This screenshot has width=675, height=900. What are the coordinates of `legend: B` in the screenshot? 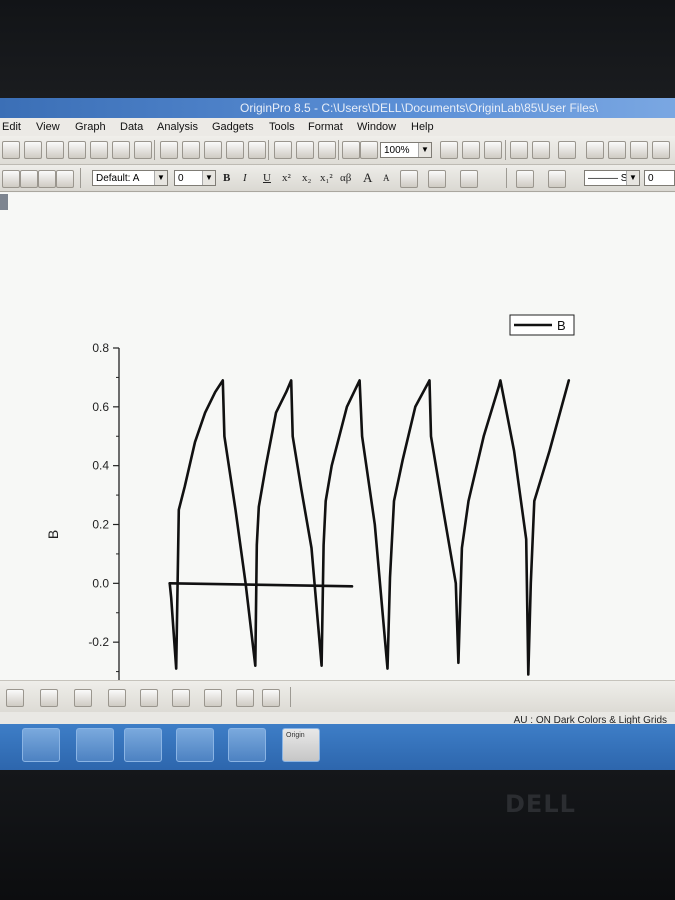 It's located at (542, 325).